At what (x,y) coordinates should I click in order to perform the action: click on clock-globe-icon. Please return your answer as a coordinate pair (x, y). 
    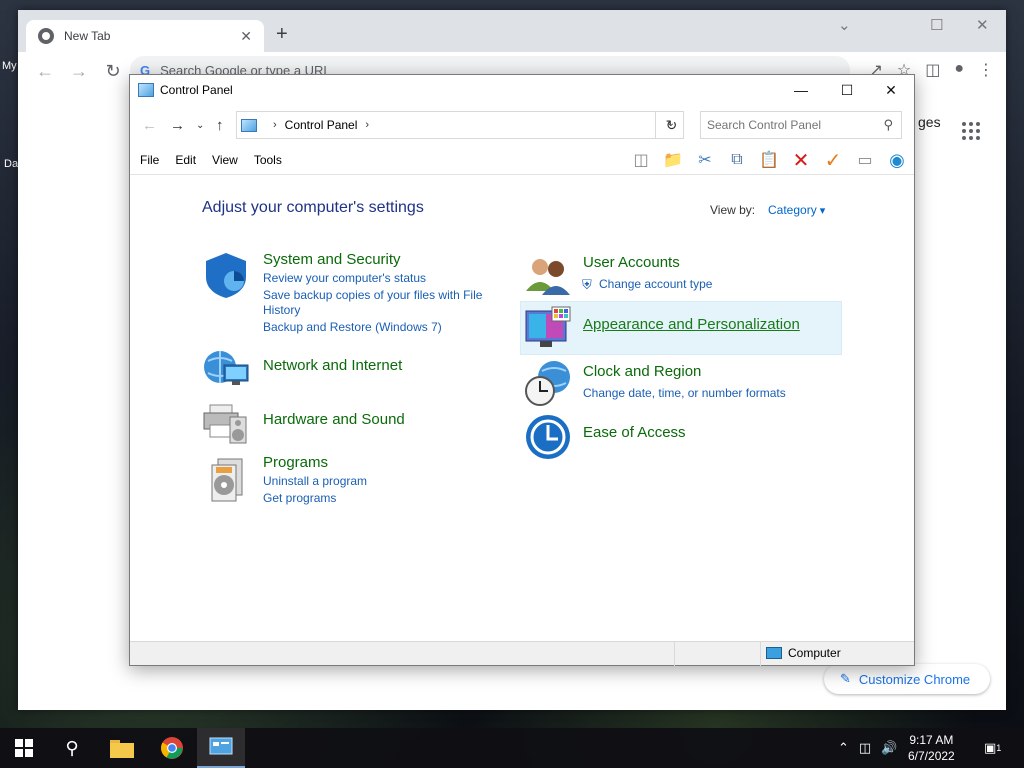
    Looking at the image, I should click on (548, 383).